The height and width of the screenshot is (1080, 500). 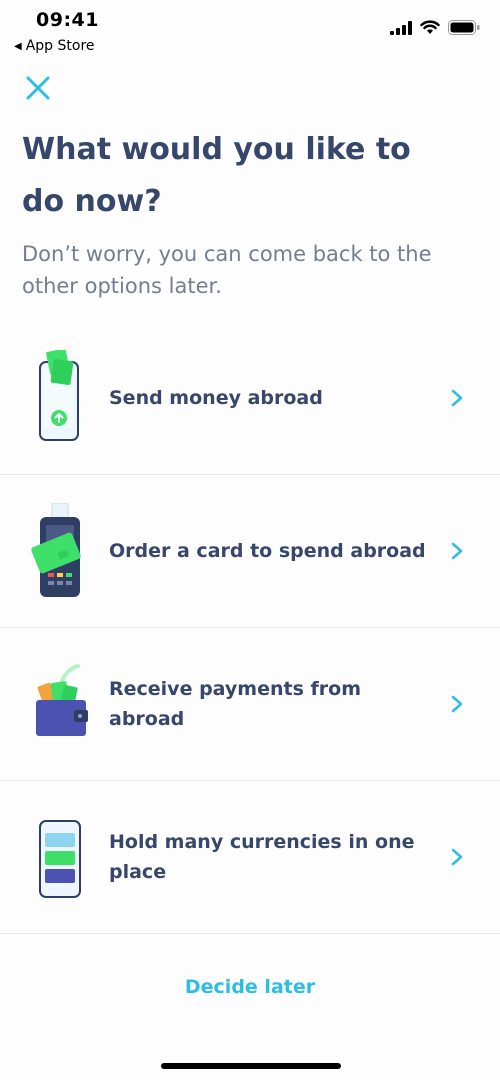 I want to click on status-bar: 09:41 ◀ App Store, so click(x=250, y=30).